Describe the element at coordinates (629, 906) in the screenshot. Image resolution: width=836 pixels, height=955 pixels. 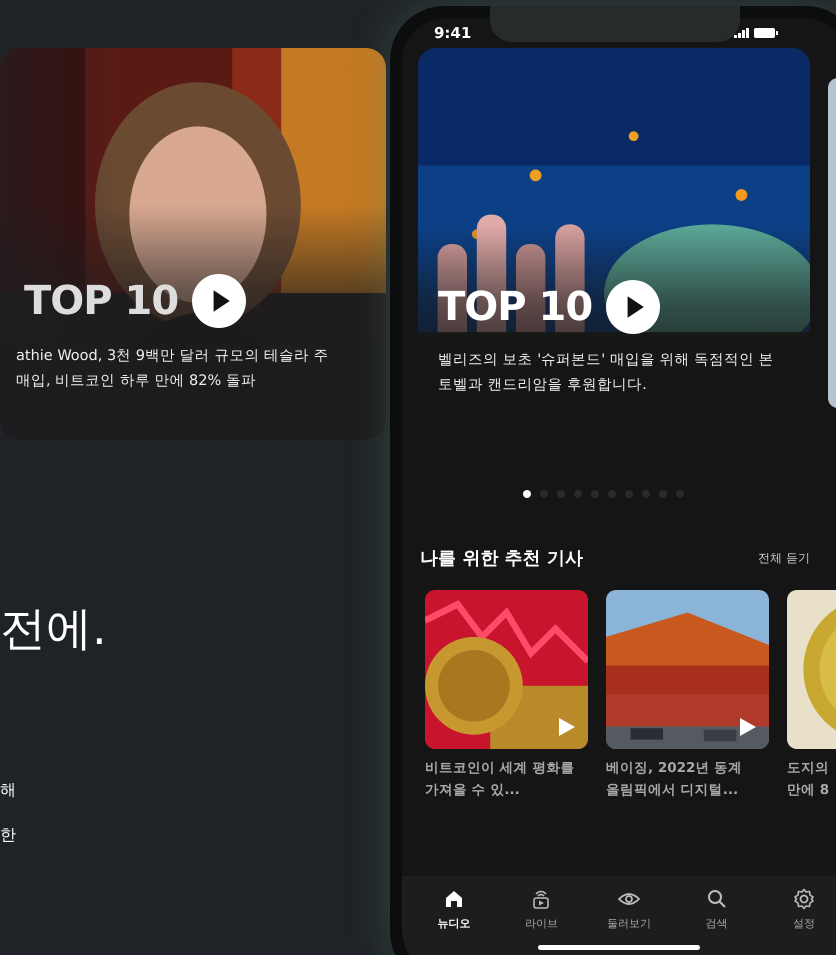
I see `tab-item: 둘러보기` at that location.